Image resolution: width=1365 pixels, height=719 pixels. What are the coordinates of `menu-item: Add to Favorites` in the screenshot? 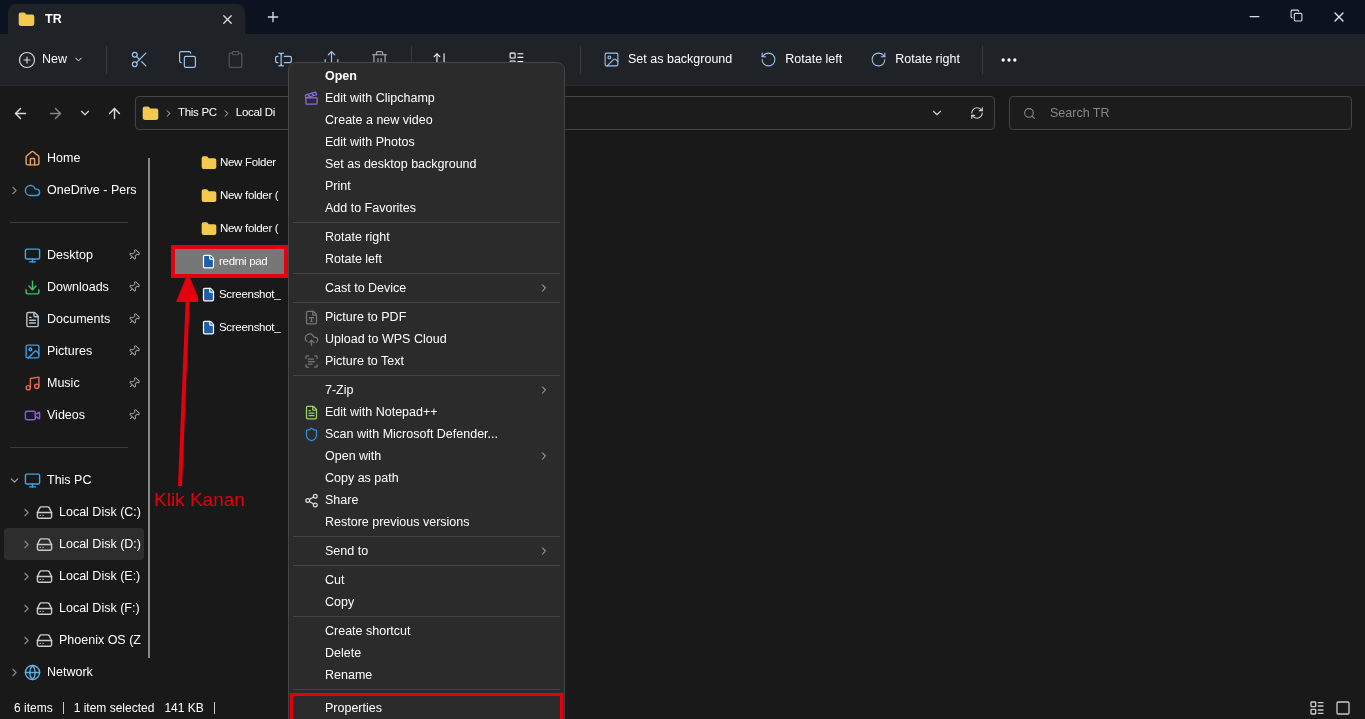 It's located at (426, 208).